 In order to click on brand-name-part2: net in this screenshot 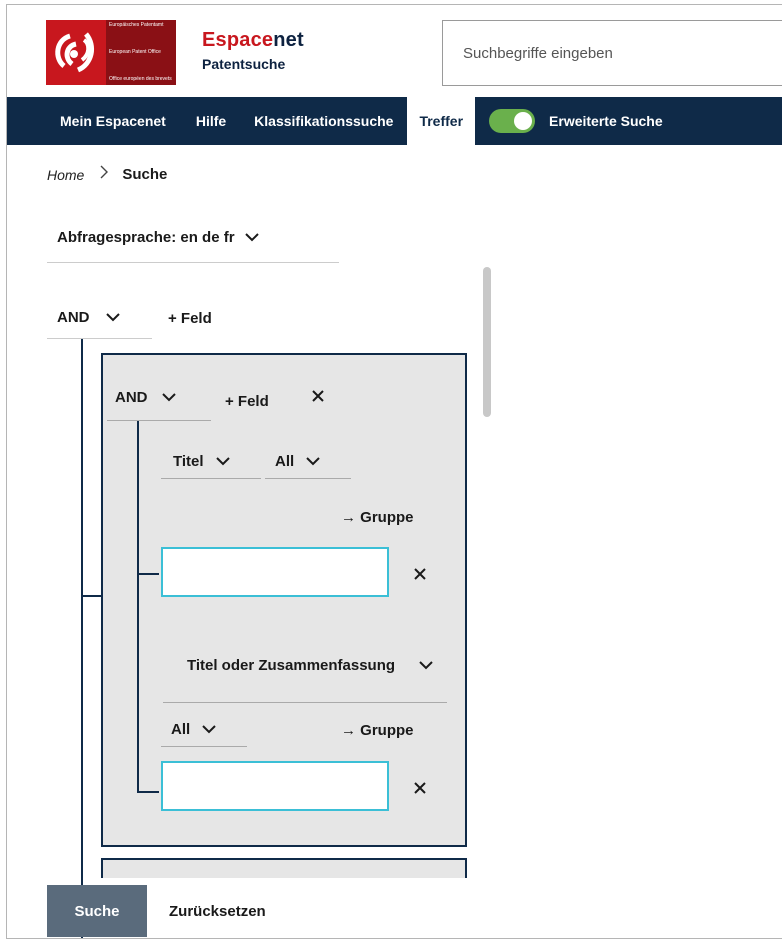, I will do `click(288, 40)`.